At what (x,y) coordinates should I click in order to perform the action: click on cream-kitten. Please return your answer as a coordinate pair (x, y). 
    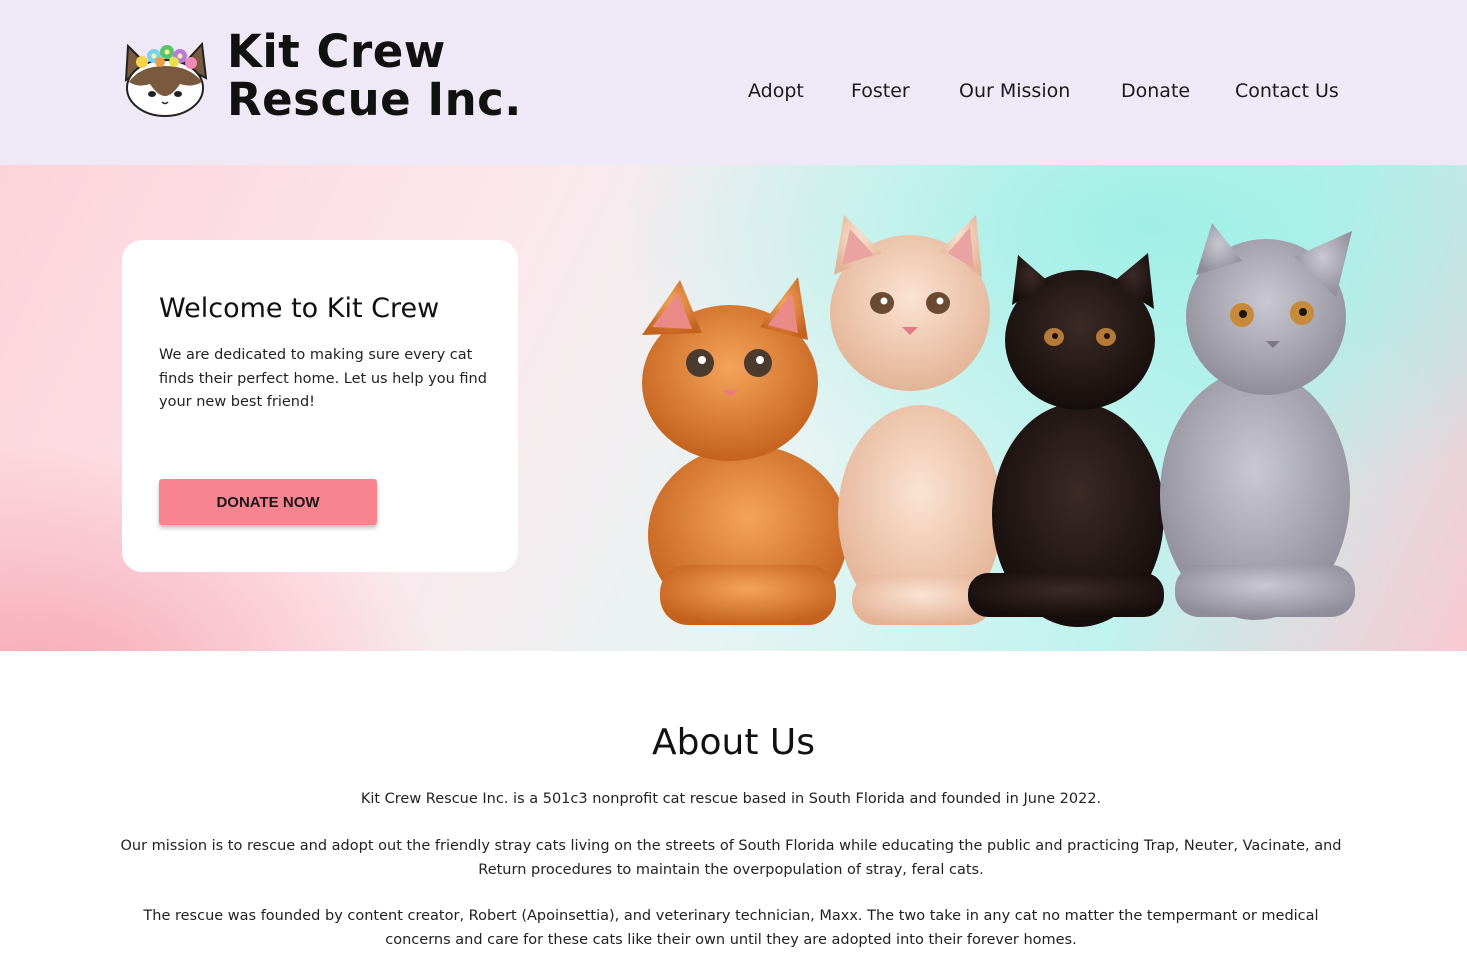
    Looking at the image, I should click on (916, 420).